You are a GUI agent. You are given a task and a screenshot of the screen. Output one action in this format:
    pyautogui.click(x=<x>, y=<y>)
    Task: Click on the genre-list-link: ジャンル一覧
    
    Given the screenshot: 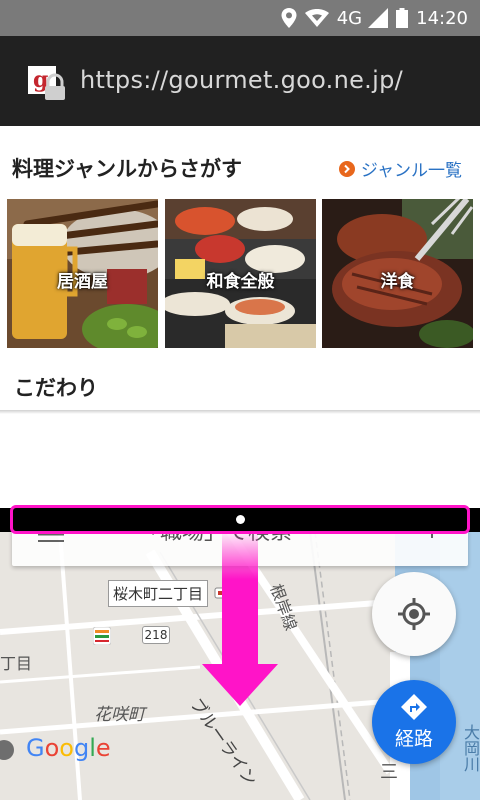 What is the action you would take?
    pyautogui.click(x=400, y=168)
    